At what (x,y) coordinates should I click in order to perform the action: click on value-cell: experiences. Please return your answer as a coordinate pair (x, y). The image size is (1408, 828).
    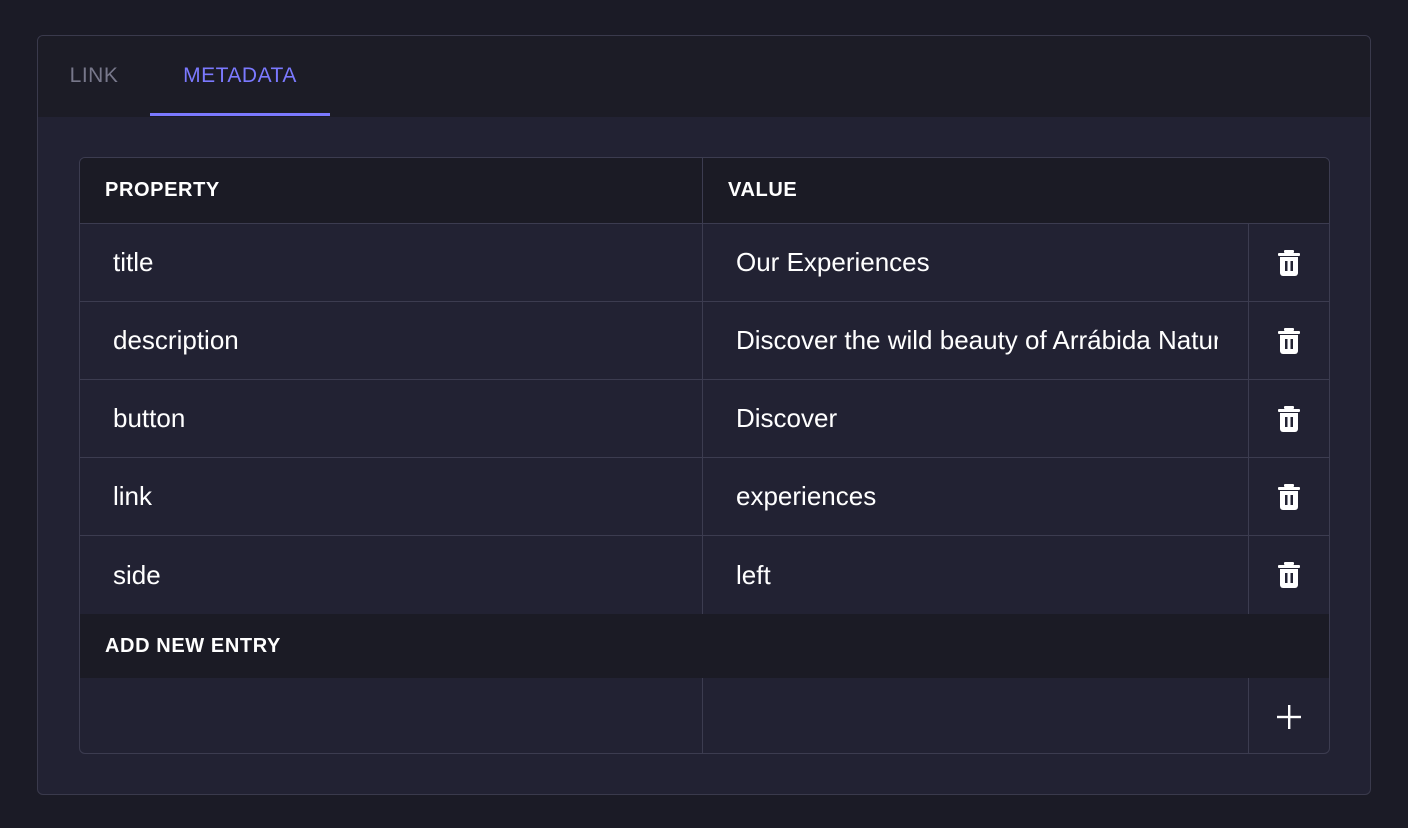
    Looking at the image, I should click on (976, 496).